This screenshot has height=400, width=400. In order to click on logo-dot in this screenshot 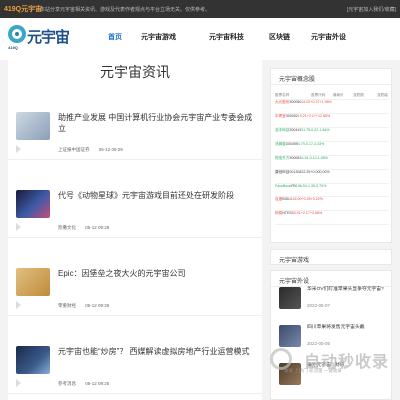, I will do `click(17, 34)`.